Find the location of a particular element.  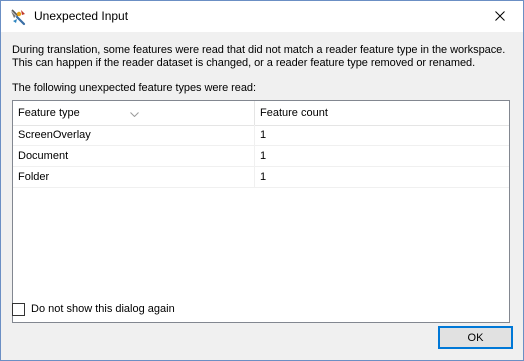

table-row: ScreenOverlay 1 is located at coordinates (261, 135).